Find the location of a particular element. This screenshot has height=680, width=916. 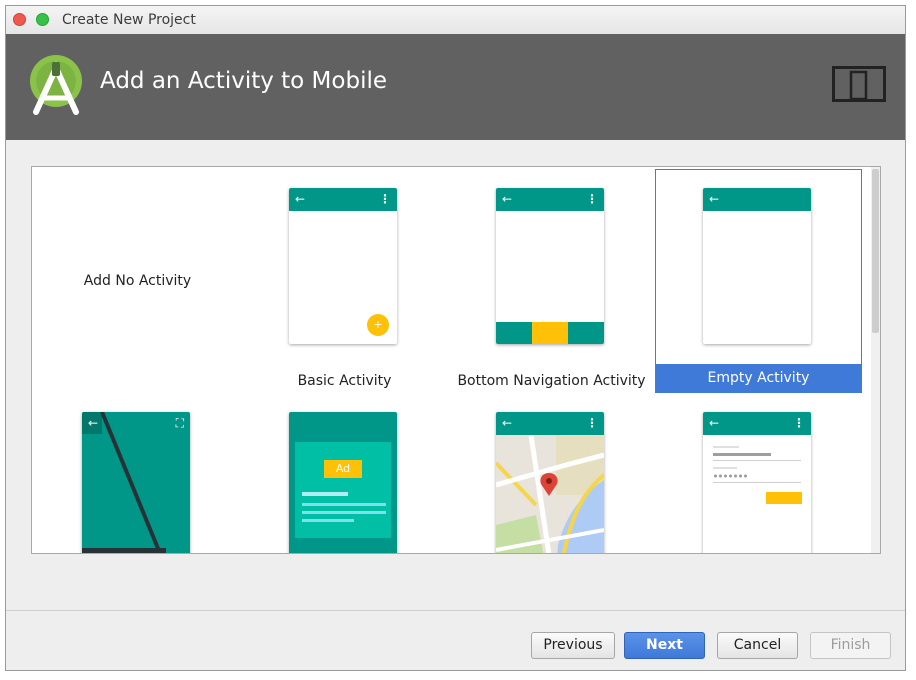

template-preview: ← ⛶ is located at coordinates (136, 482).